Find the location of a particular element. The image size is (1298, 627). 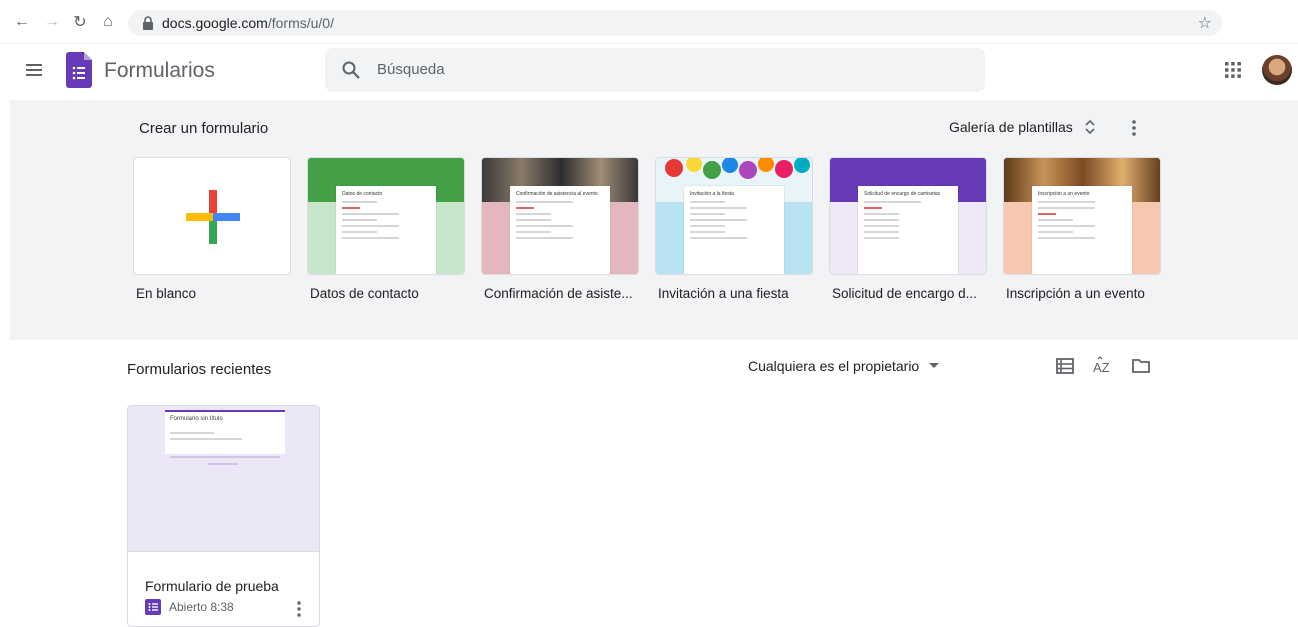

form-preview: Formulario sin título is located at coordinates (225, 432).